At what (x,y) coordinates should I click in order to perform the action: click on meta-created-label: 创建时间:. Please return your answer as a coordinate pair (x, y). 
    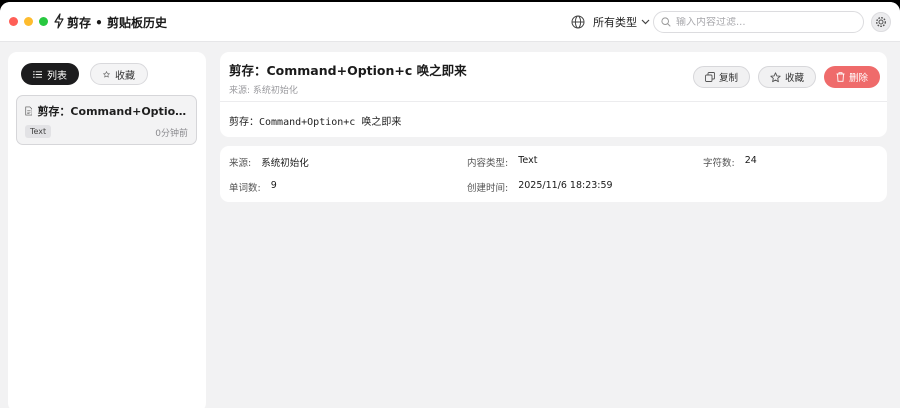
    Looking at the image, I should click on (488, 188).